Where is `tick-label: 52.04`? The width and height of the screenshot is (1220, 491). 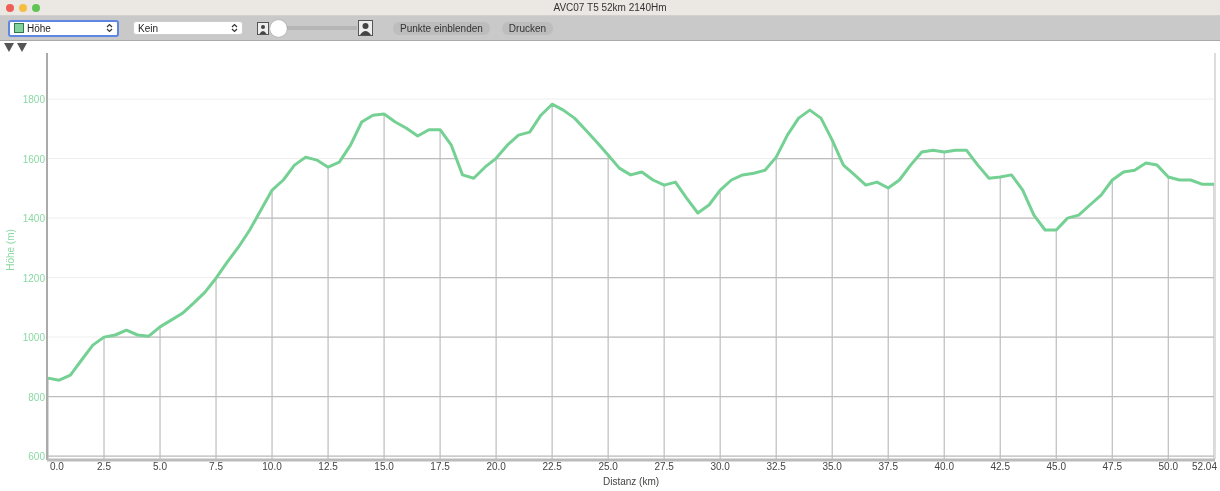
tick-label: 52.04 is located at coordinates (1204, 466).